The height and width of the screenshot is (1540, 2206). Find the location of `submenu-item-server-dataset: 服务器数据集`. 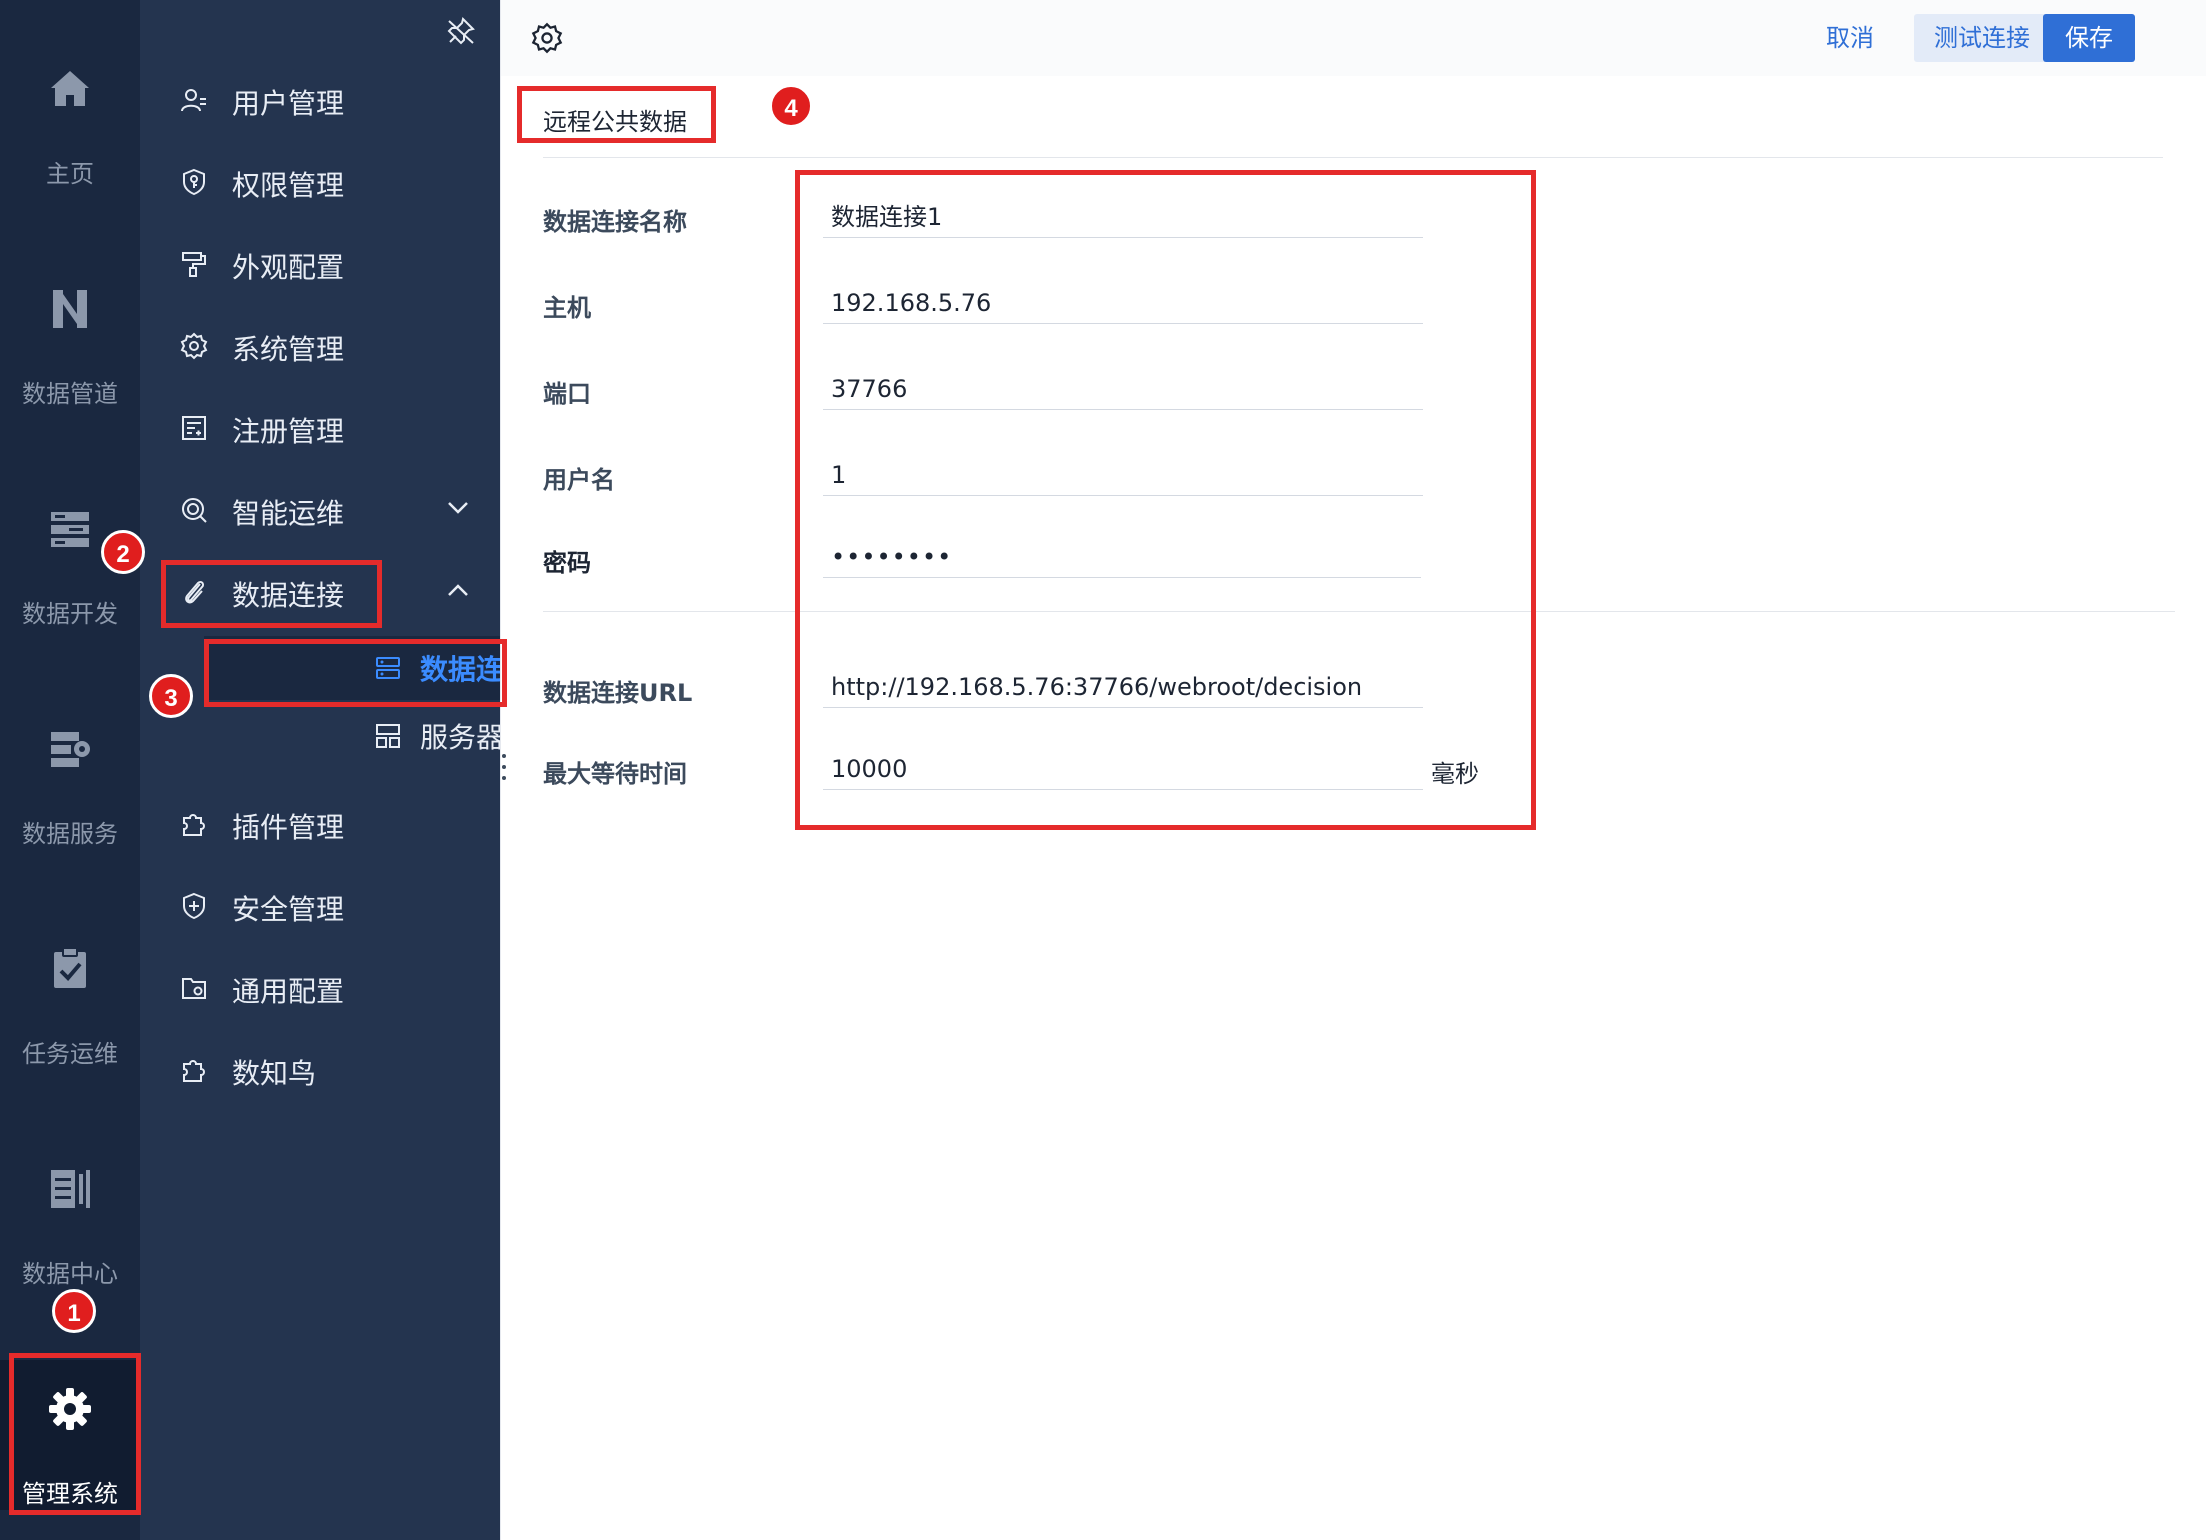

submenu-item-server-dataset: 服务器数据集 is located at coordinates (396, 736).